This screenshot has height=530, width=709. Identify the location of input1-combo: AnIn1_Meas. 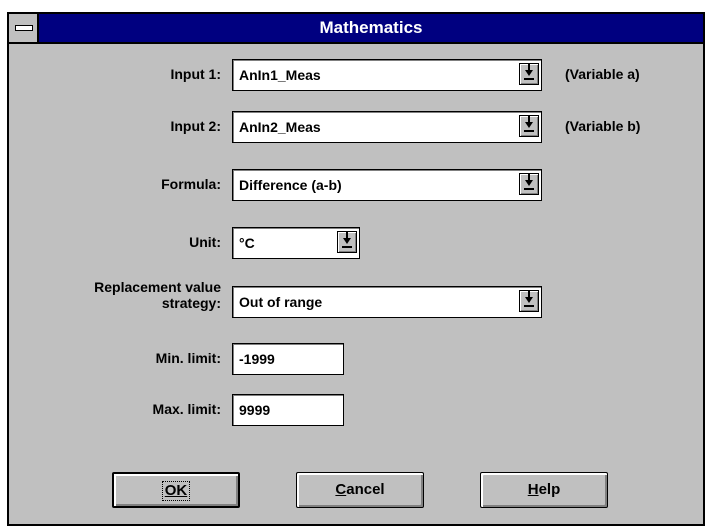
(387, 75).